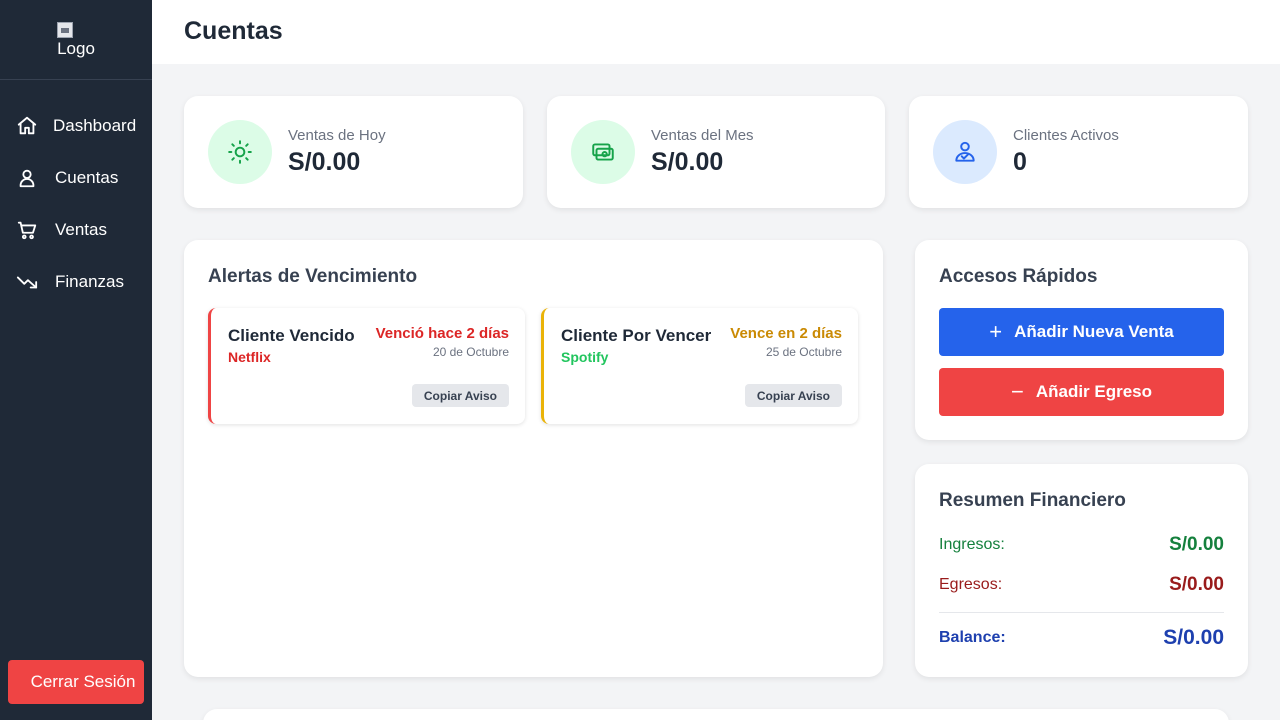 The width and height of the screenshot is (1280, 720). Describe the element at coordinates (87, 177) in the screenshot. I see `sidebar-item-label: Cuentas` at that location.